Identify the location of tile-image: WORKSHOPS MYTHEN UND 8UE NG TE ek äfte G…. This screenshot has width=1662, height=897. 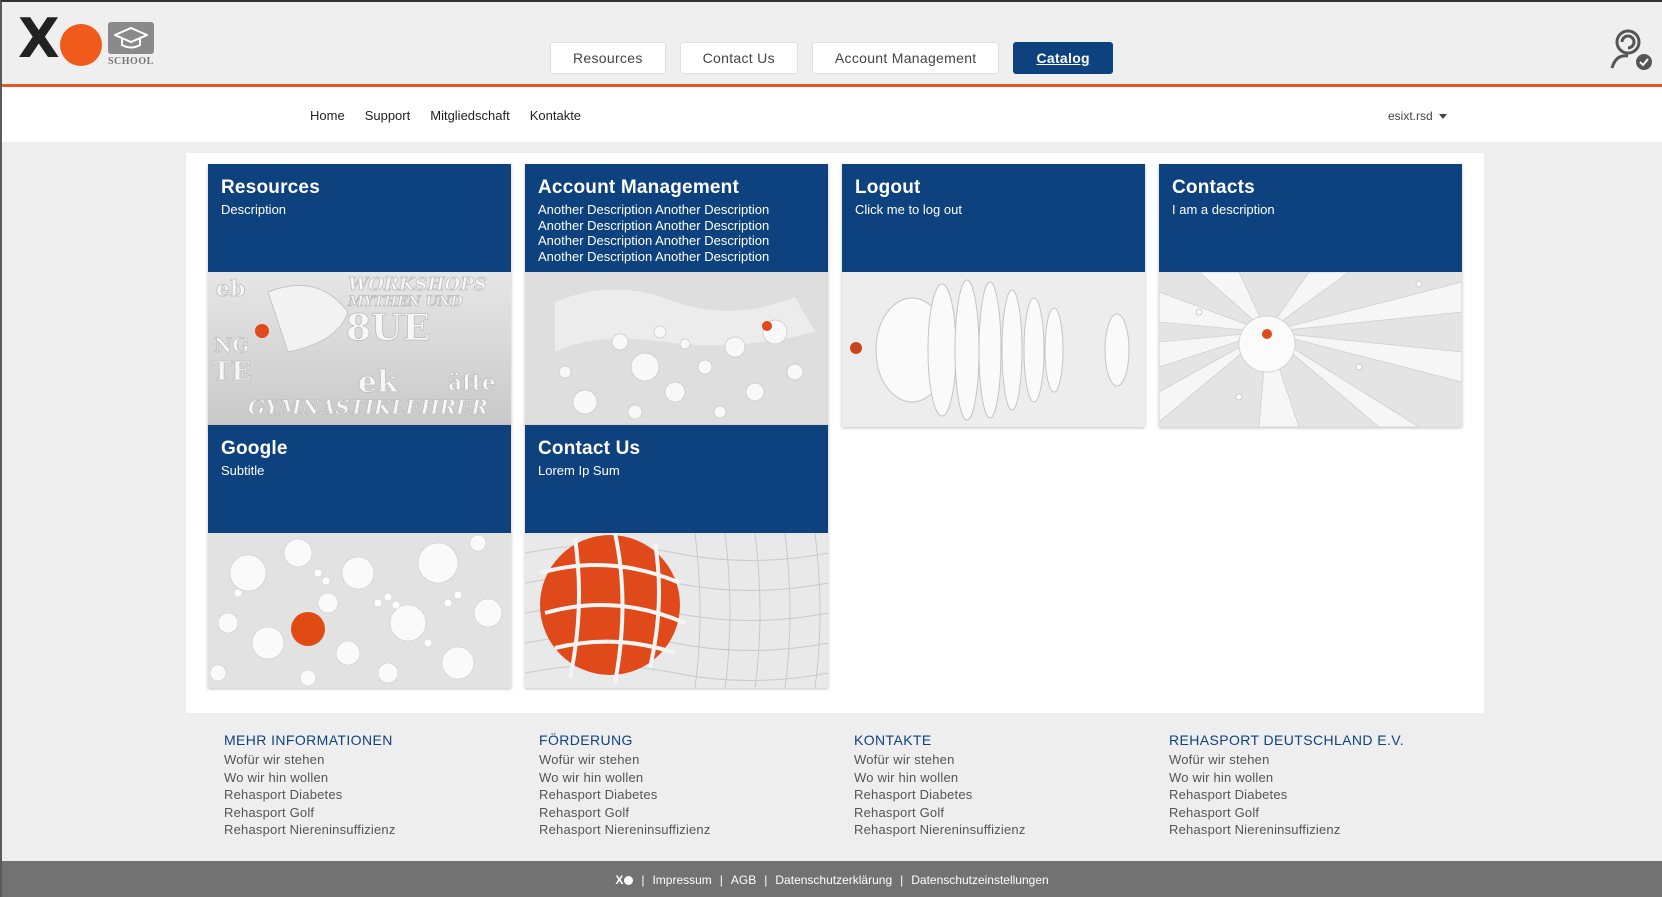
(359, 349).